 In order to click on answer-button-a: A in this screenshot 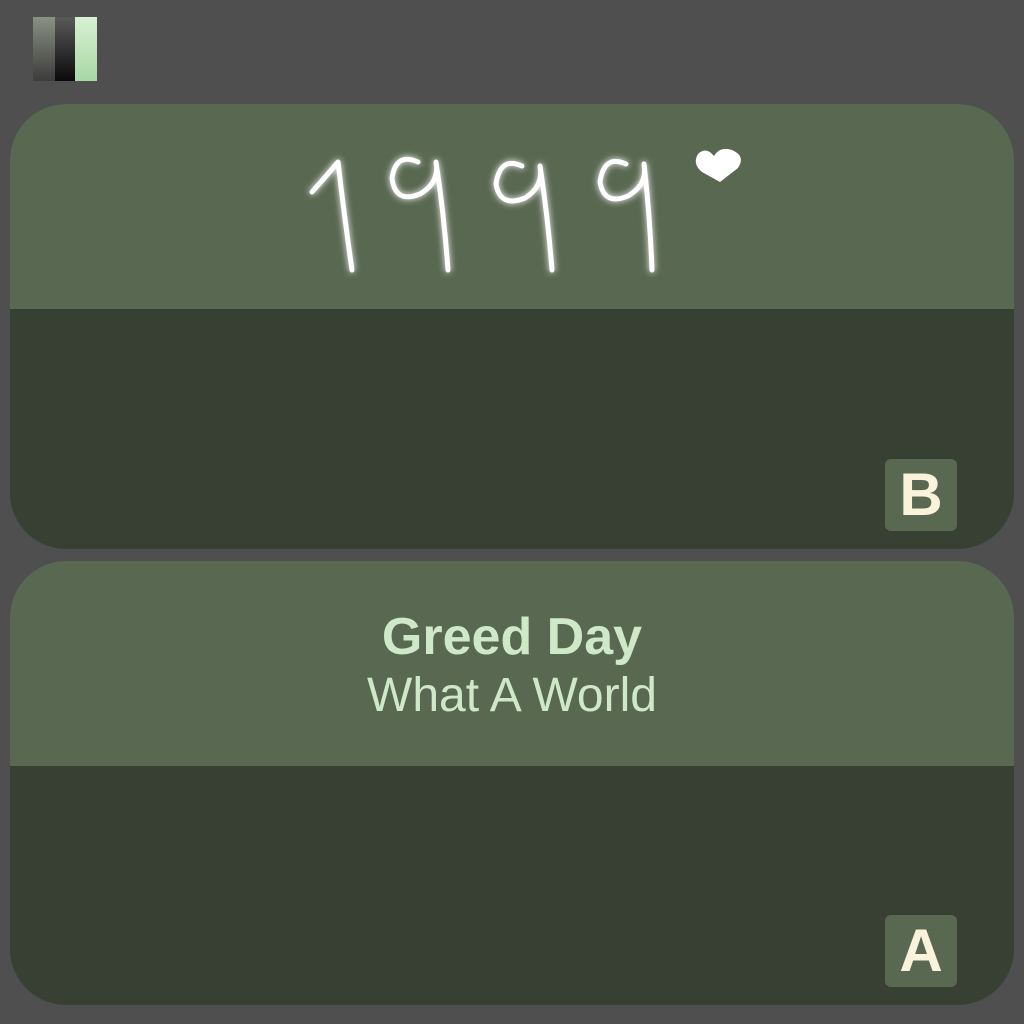, I will do `click(921, 951)`.